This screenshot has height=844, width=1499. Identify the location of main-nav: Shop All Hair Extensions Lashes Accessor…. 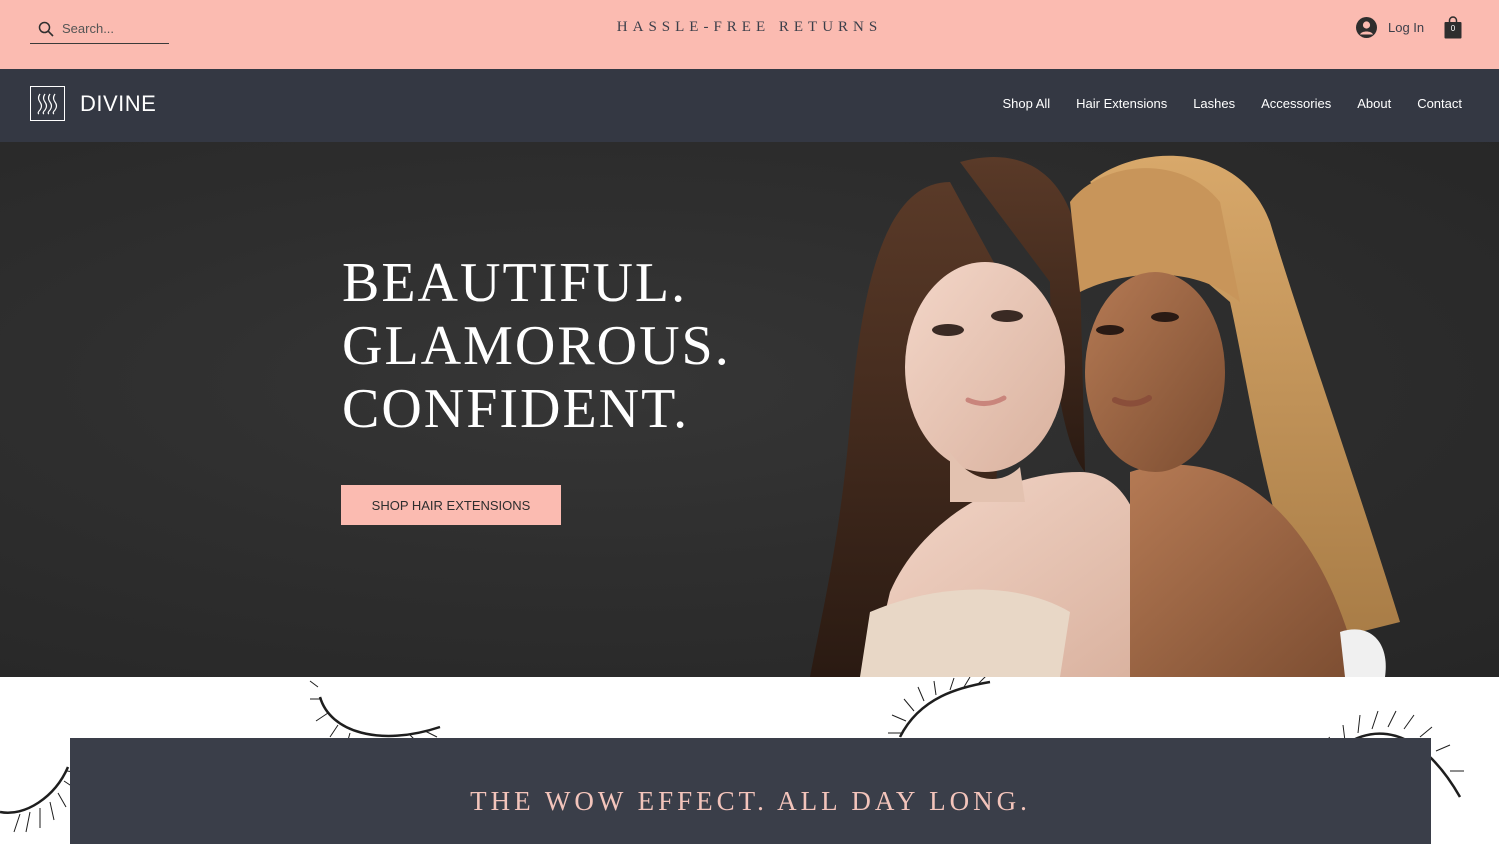
(1219, 103).